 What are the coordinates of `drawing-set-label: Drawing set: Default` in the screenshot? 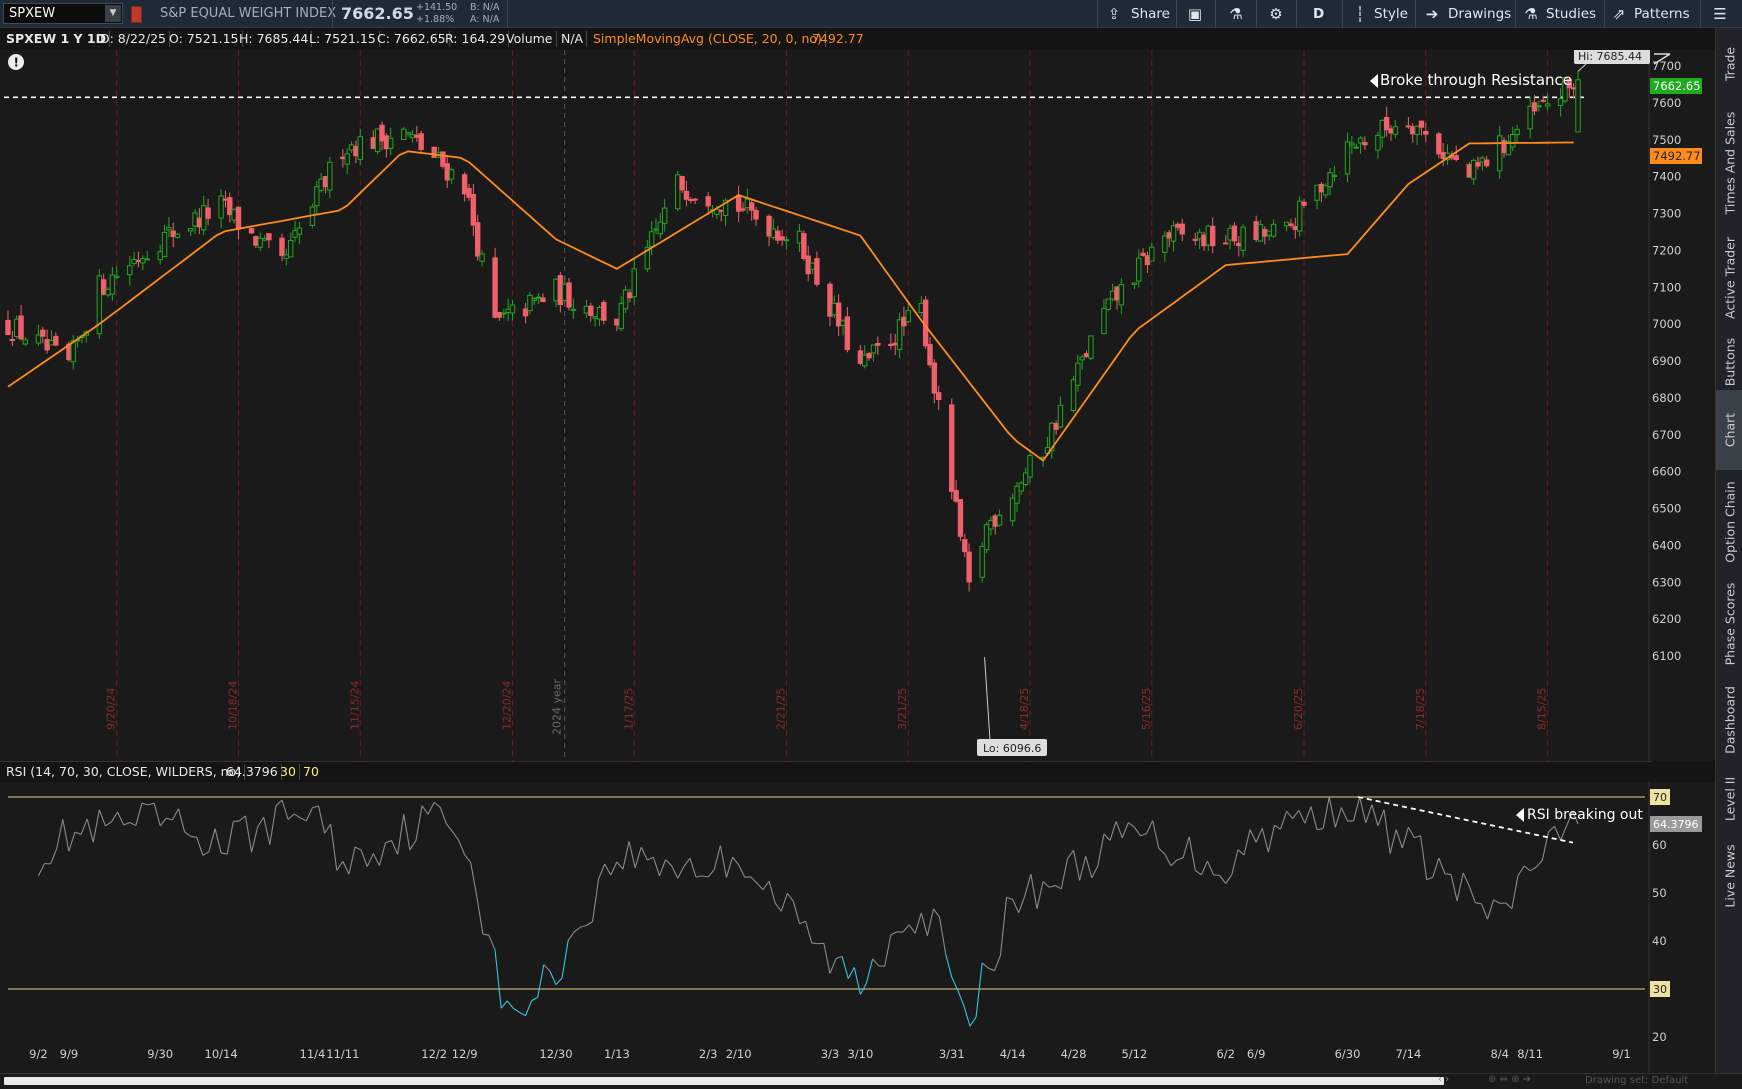 It's located at (1636, 1080).